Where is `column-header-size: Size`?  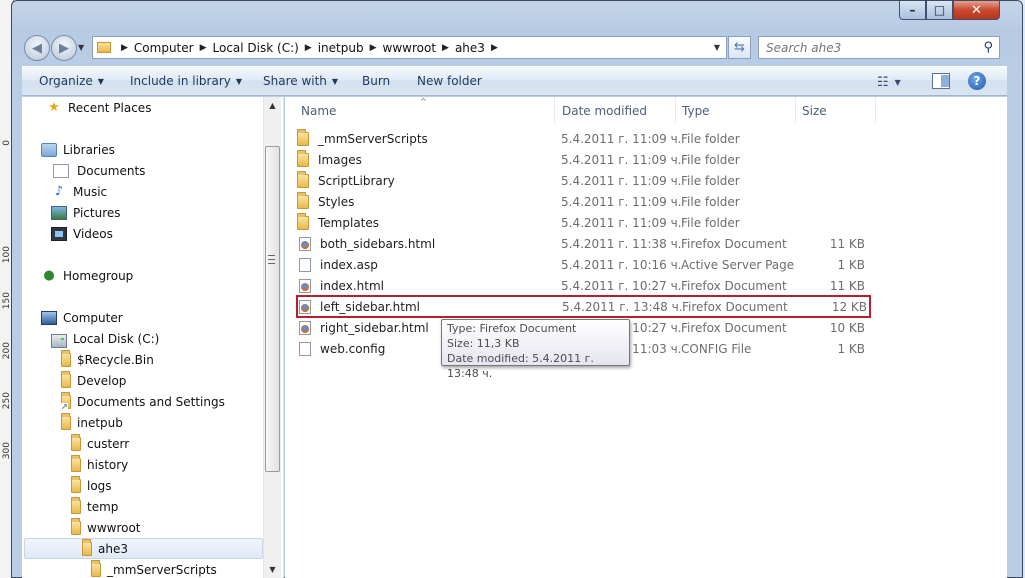
column-header-size: Size is located at coordinates (836, 110).